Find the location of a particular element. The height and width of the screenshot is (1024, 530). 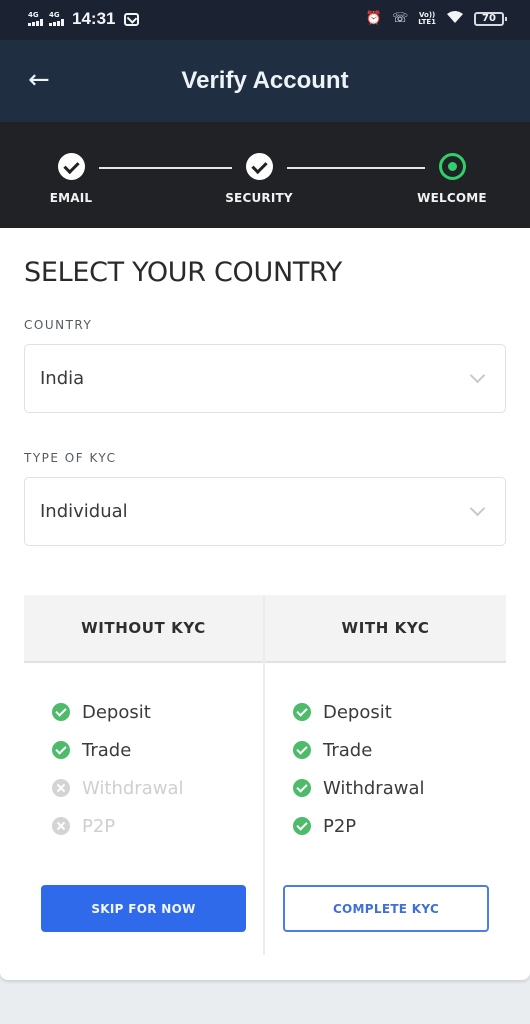

app-bar: ← Verify Account is located at coordinates (265, 81).